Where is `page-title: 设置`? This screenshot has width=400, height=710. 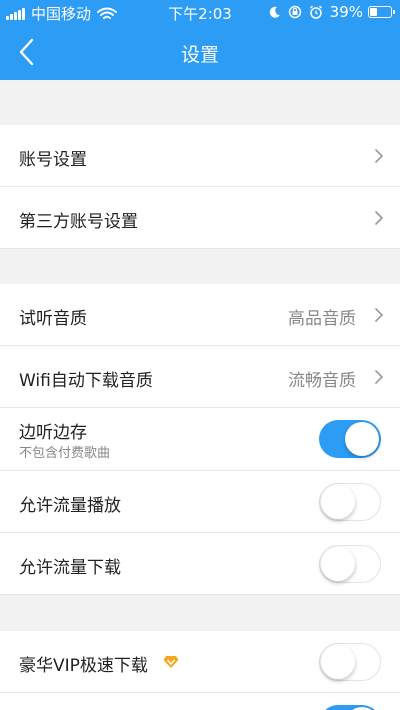
page-title: 设置 is located at coordinates (199, 55).